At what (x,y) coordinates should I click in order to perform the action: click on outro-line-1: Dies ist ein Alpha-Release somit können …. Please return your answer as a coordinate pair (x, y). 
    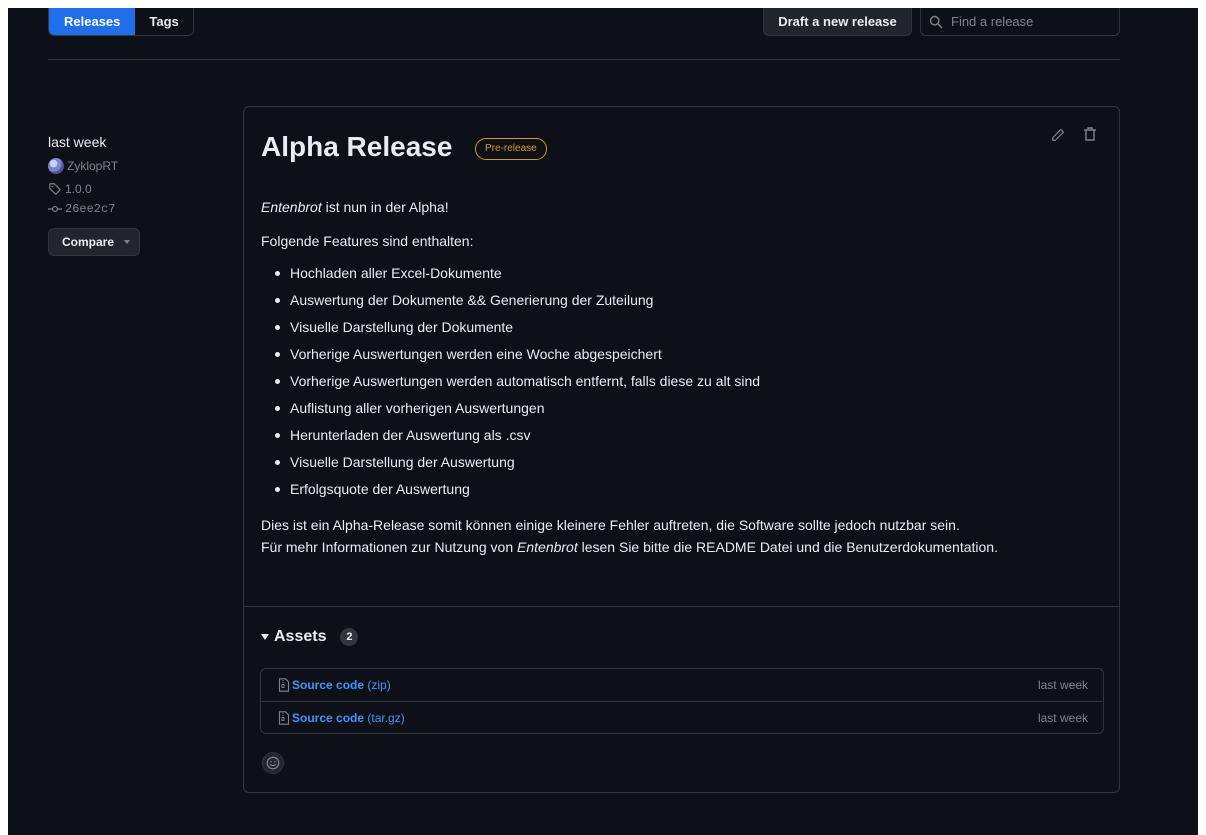
    Looking at the image, I should click on (610, 525).